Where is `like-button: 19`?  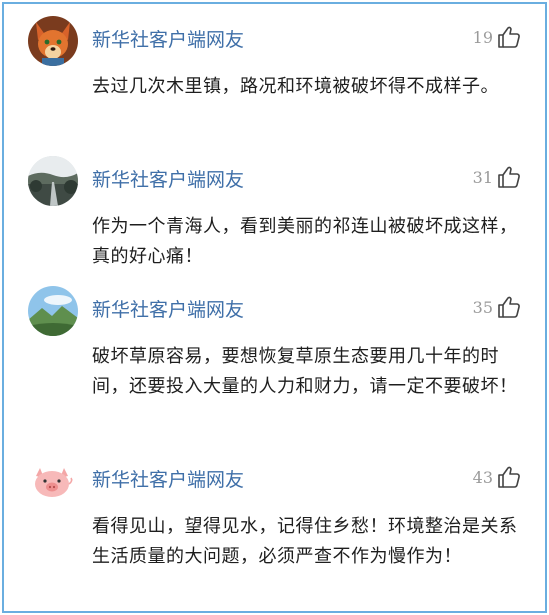 like-button: 19 is located at coordinates (497, 37).